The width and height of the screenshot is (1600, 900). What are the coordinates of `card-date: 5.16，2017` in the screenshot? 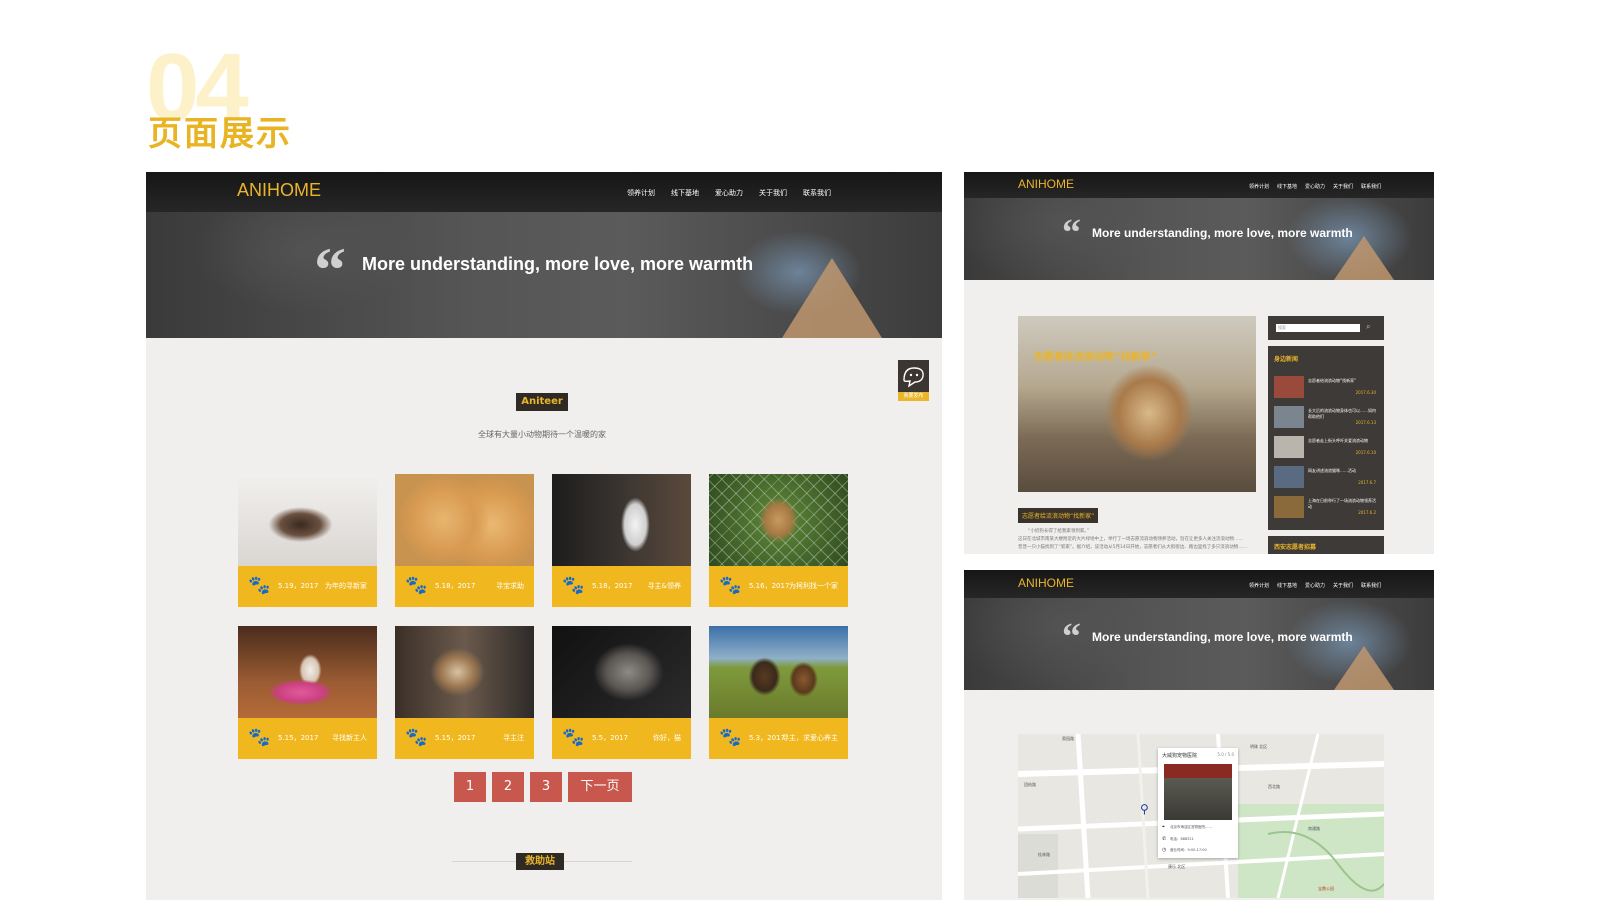 It's located at (769, 586).